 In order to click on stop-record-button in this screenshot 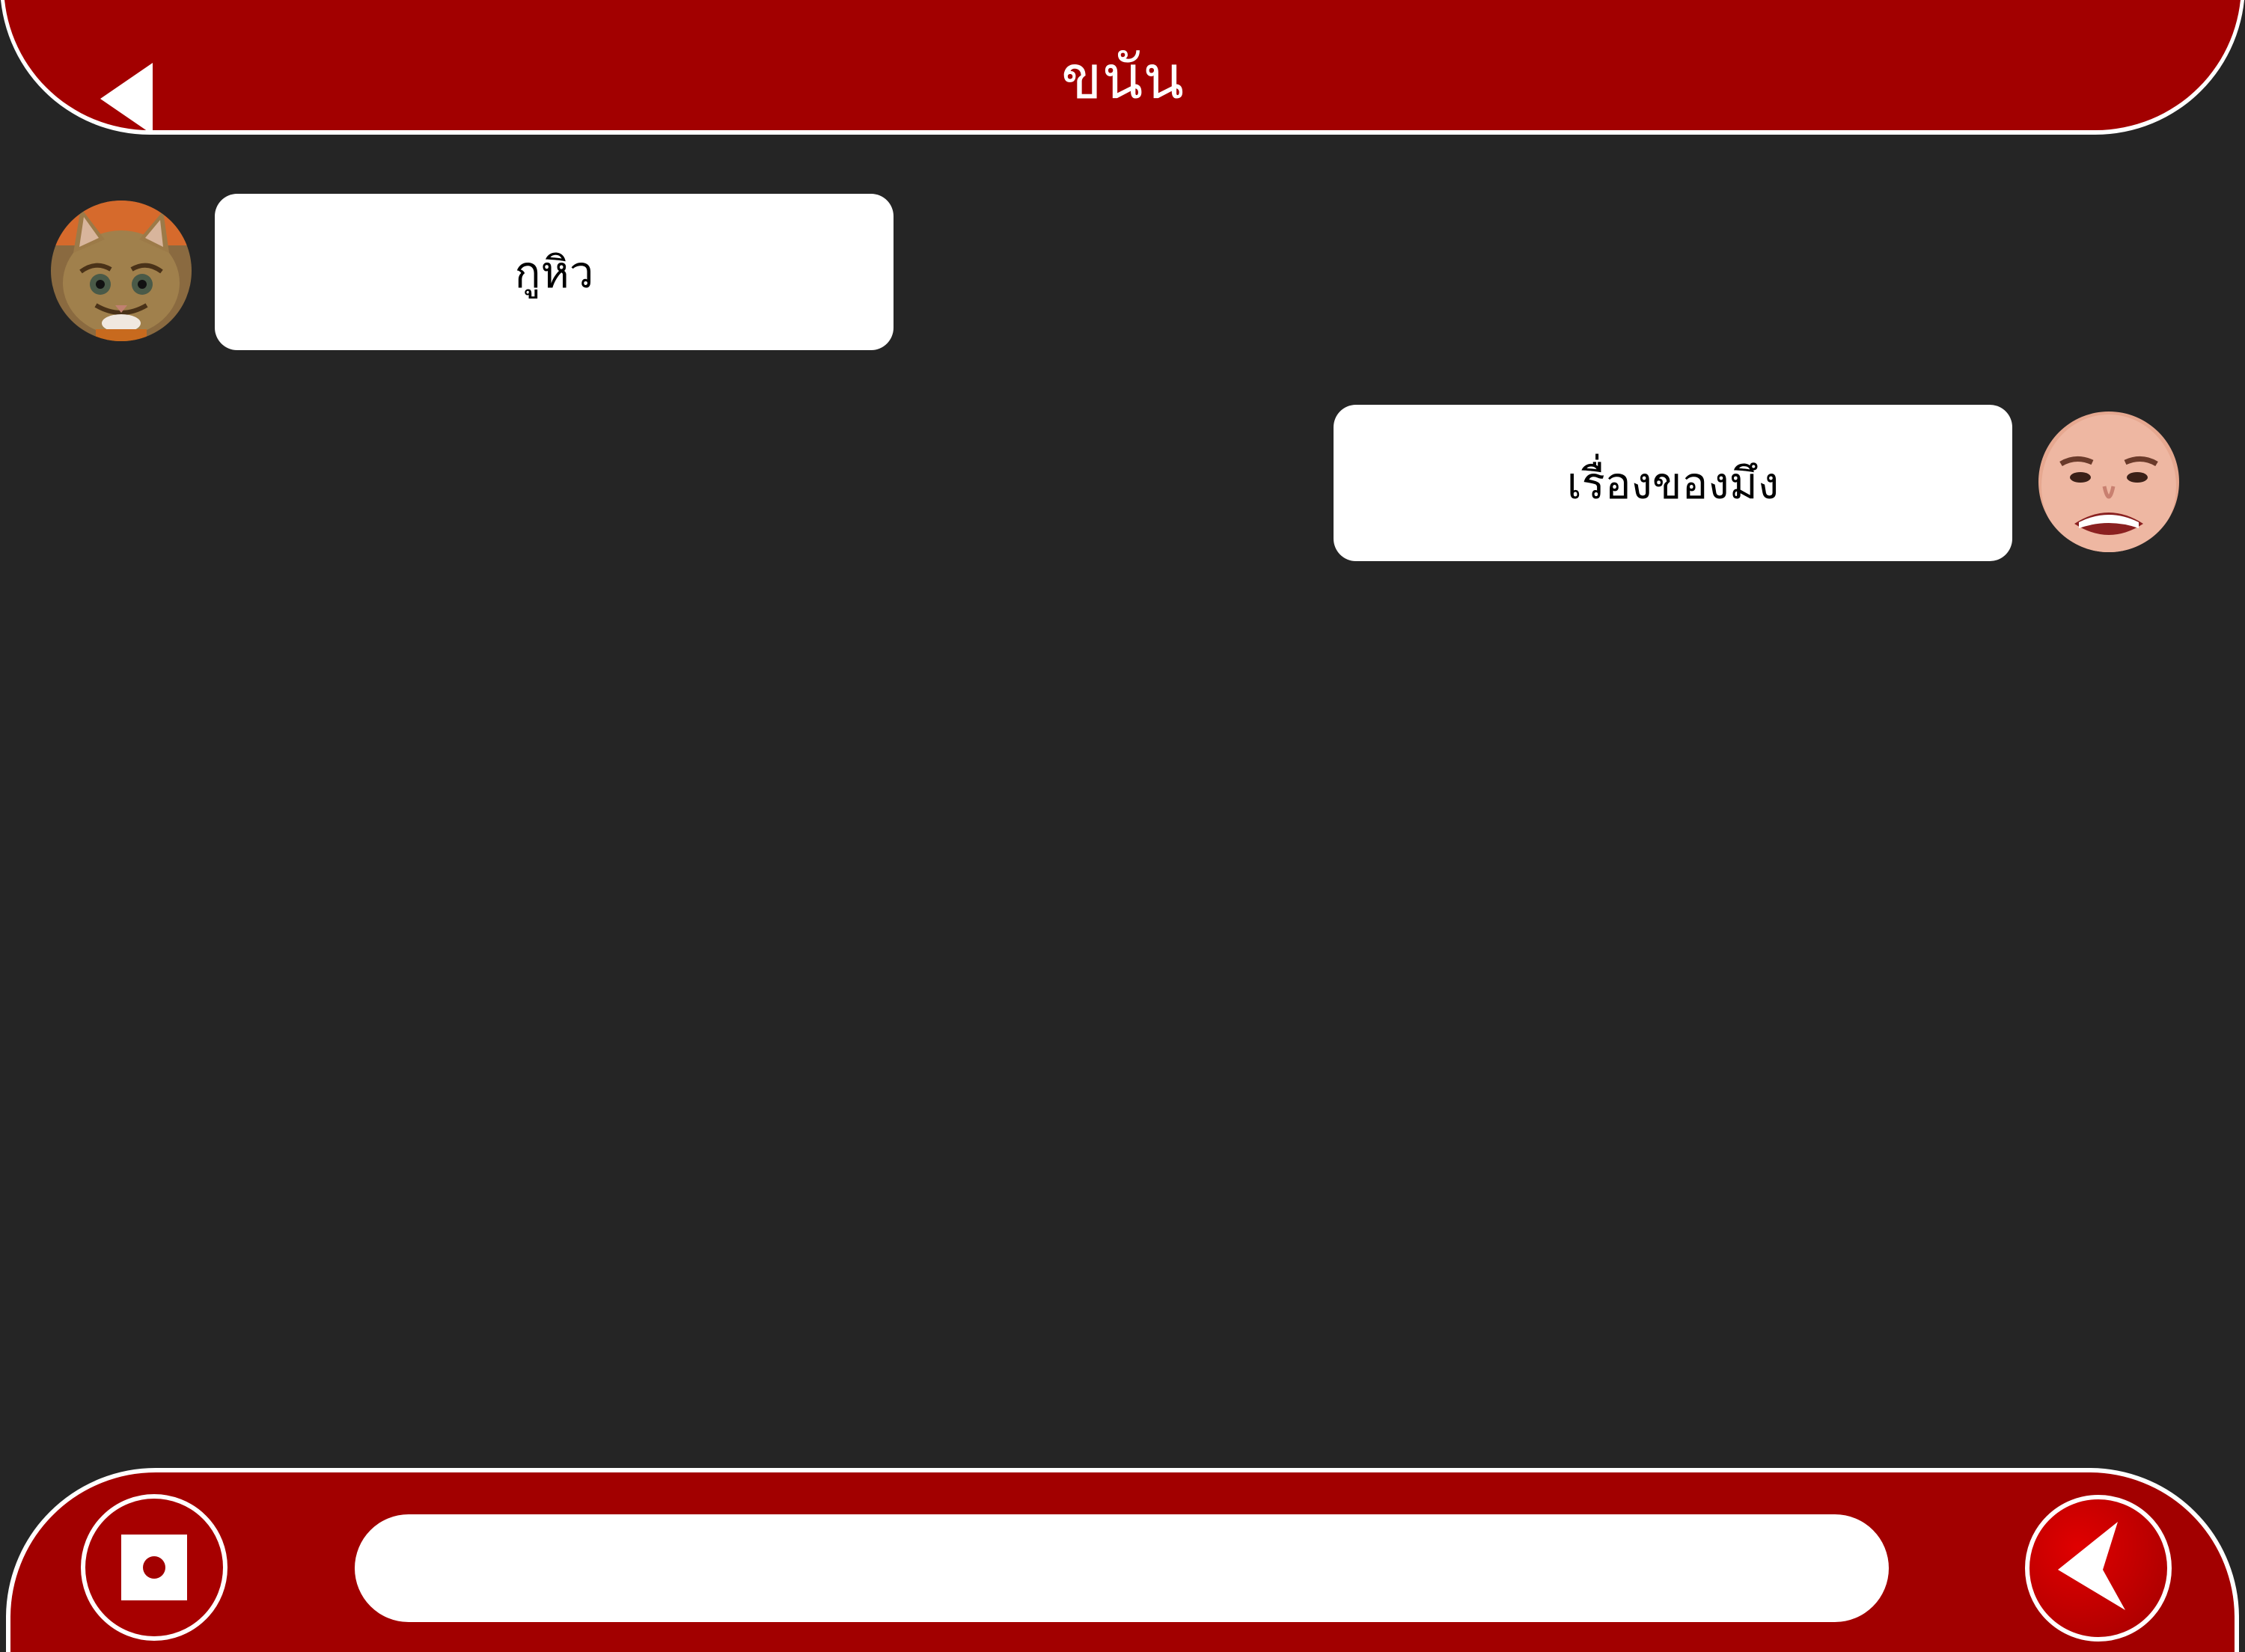, I will do `click(154, 1567)`.